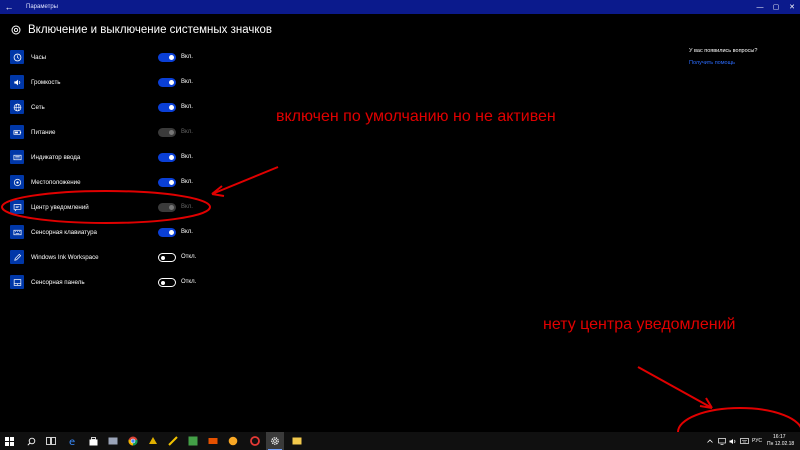 Image resolution: width=800 pixels, height=450 pixels. I want to click on keyboard-icon, so click(17, 157).